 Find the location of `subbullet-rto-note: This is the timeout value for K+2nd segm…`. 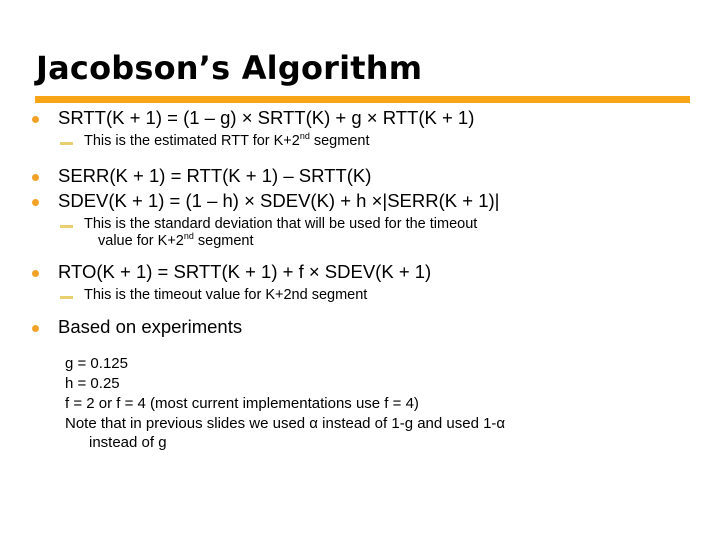

subbullet-rto-note: This is the timeout value for K+2nd segm… is located at coordinates (360, 295).